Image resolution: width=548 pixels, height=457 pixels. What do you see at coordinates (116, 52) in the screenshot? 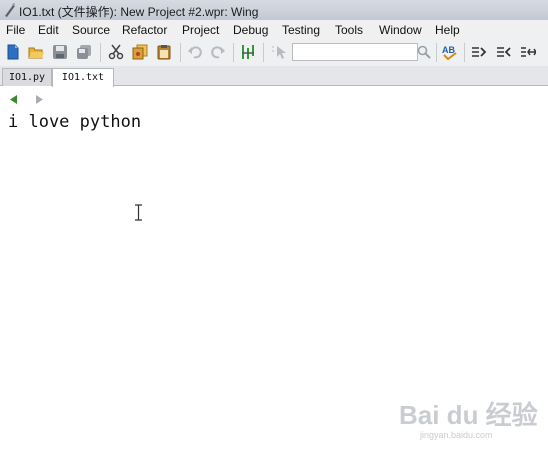
I see `cut-icon` at bounding box center [116, 52].